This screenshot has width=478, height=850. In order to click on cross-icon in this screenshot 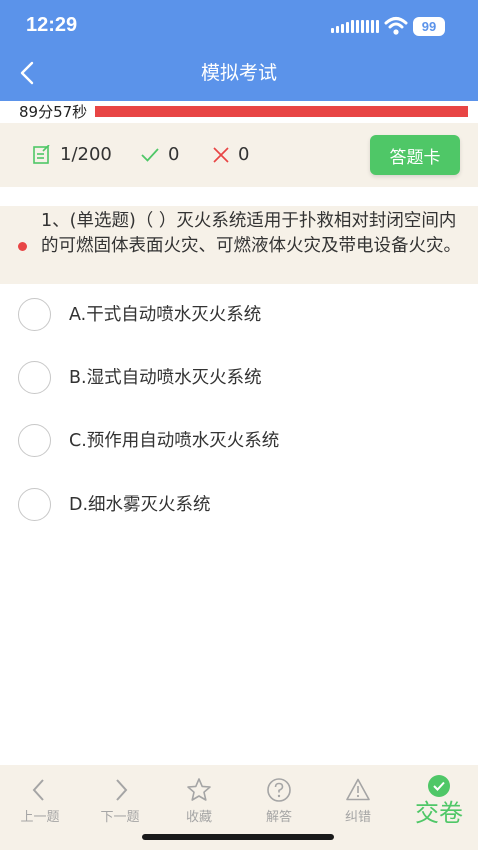, I will do `click(221, 154)`.